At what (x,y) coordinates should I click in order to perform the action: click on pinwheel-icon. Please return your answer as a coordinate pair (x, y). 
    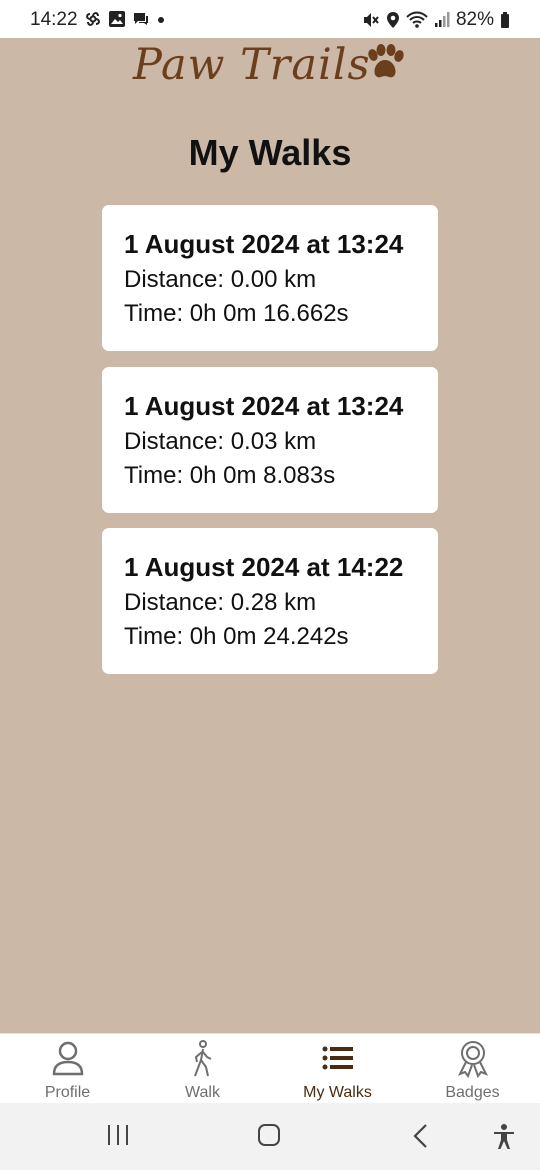
    Looking at the image, I should click on (93, 19).